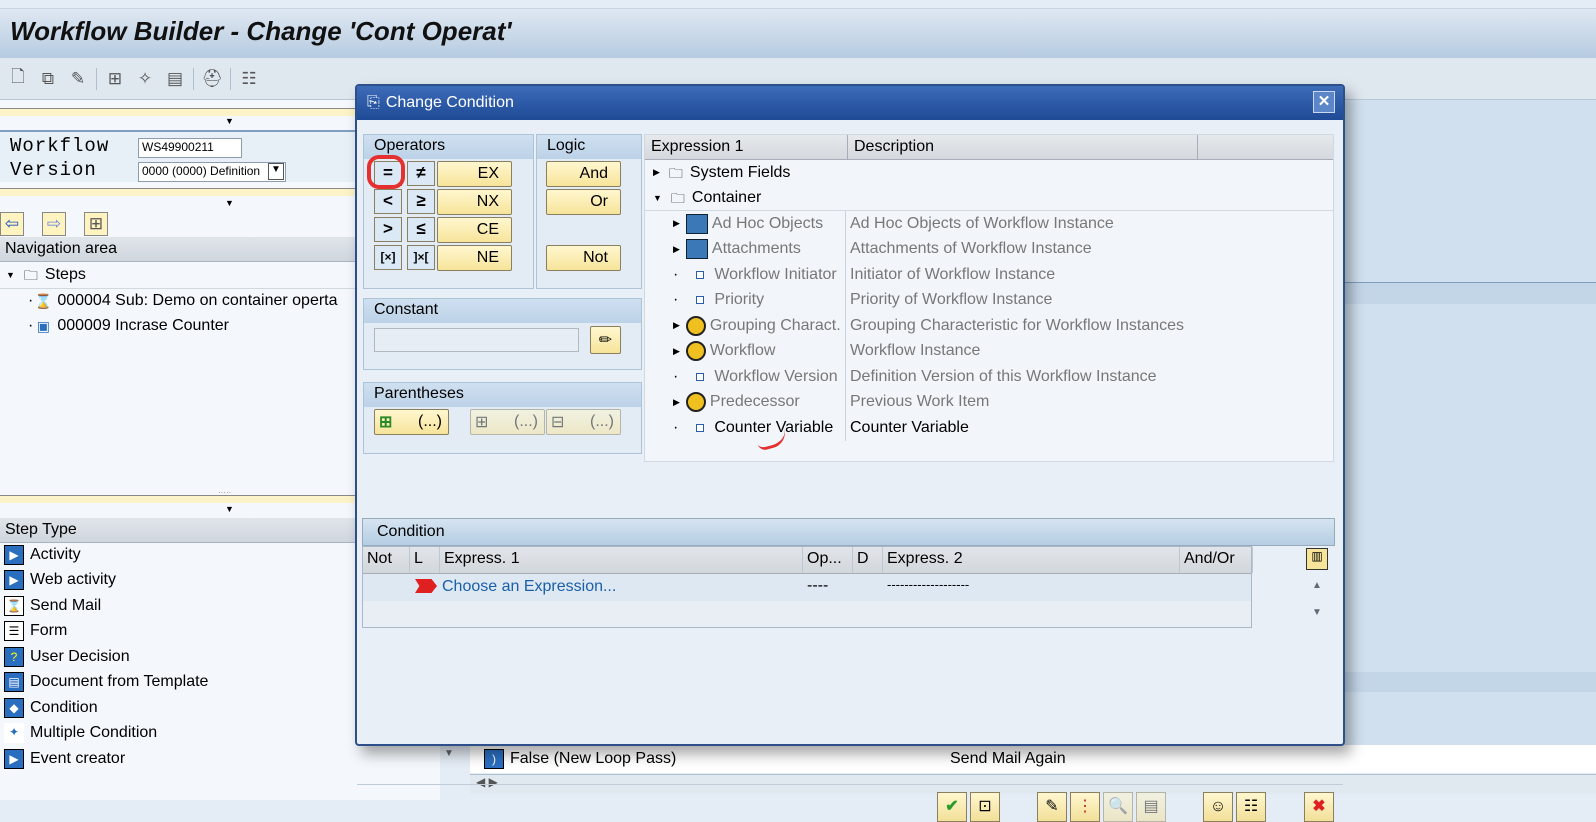 This screenshot has width=1596, height=822. Describe the element at coordinates (621, 560) in the screenshot. I see `column-express-1: Express. 1` at that location.